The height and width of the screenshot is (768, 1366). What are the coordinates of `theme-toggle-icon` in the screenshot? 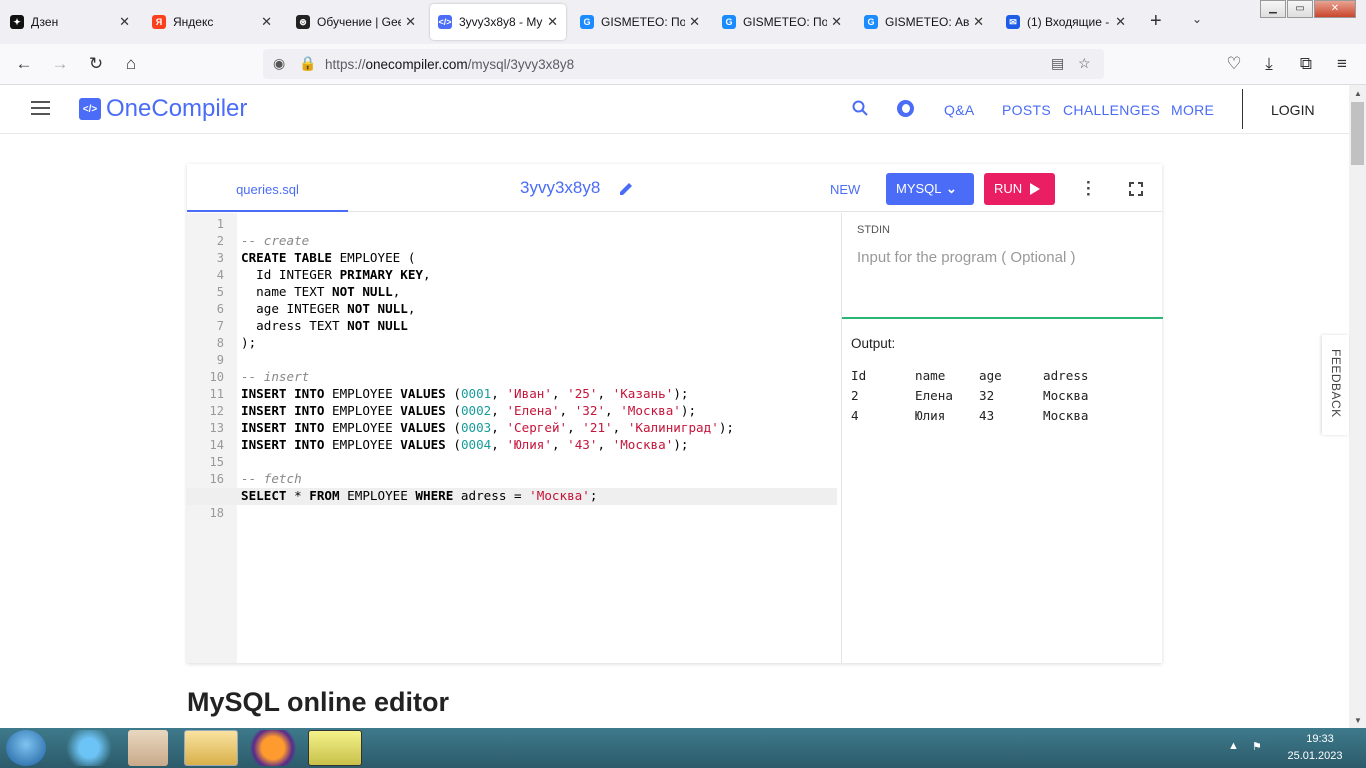 It's located at (905, 108).